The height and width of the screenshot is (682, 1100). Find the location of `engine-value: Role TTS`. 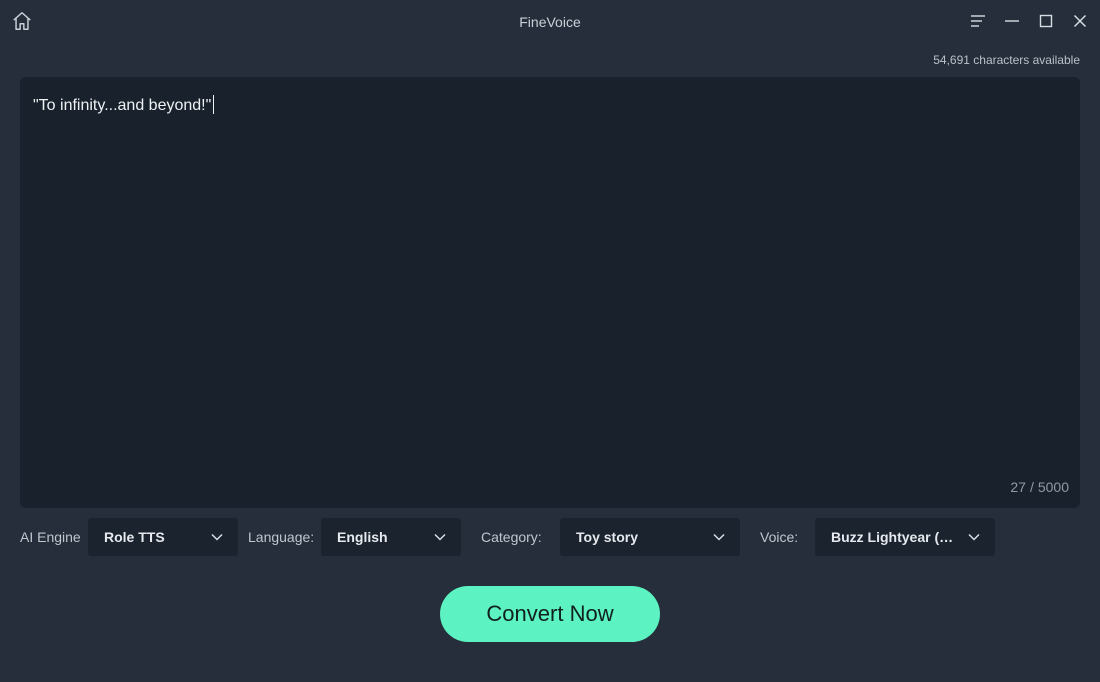

engine-value: Role TTS is located at coordinates (134, 537).